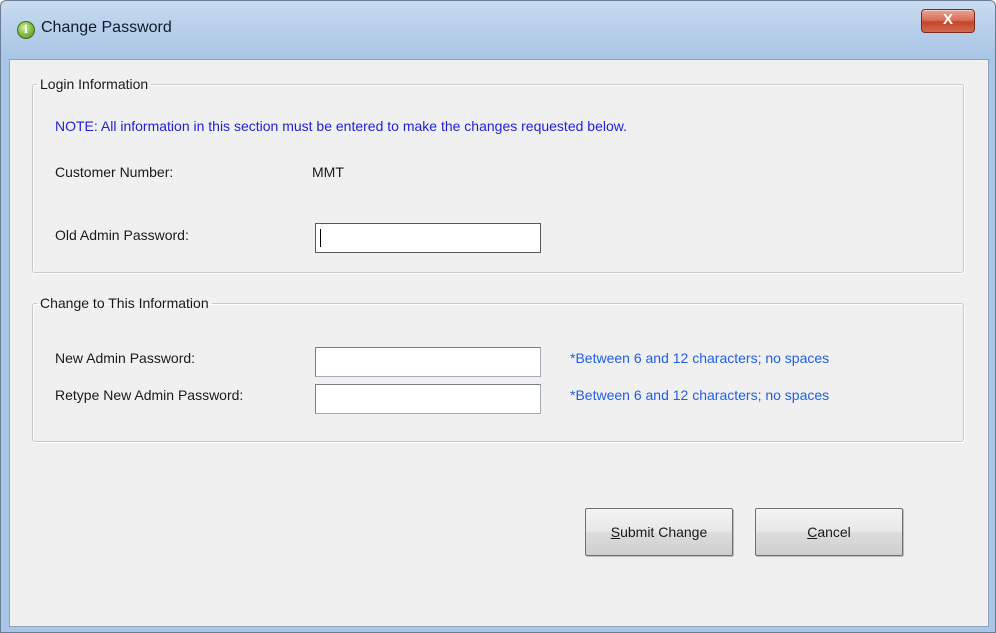 The width and height of the screenshot is (996, 633). Describe the element at coordinates (320, 238) in the screenshot. I see `text-caret` at that location.